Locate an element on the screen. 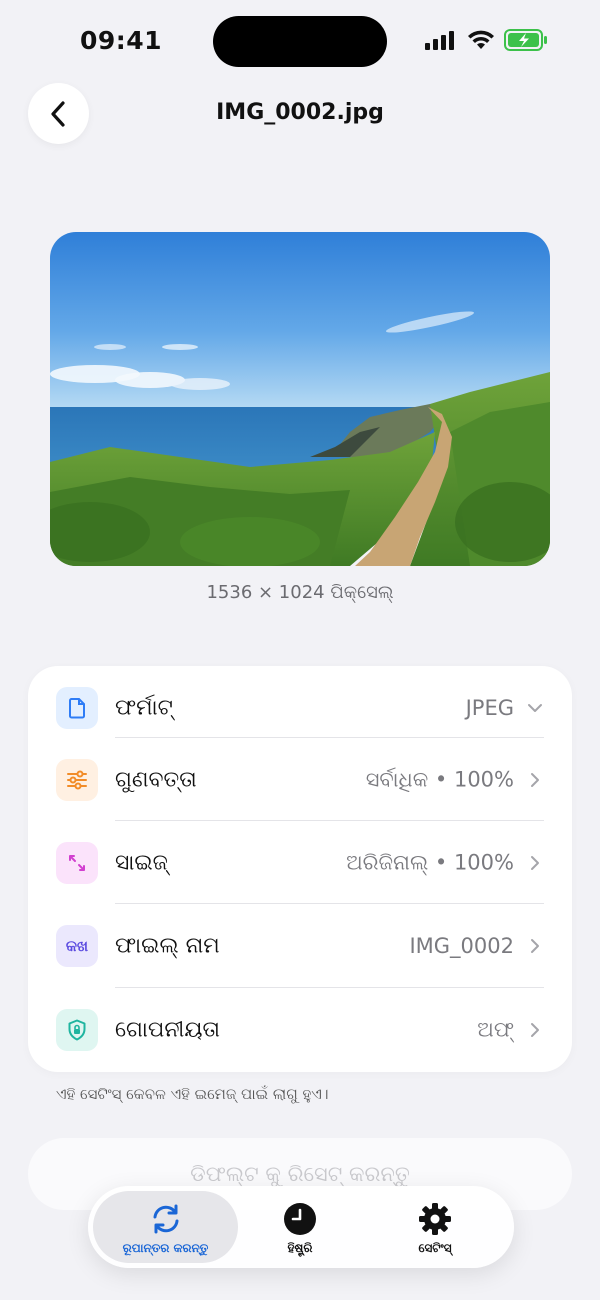 This screenshot has height=1300, width=600. status-time: 09:41 is located at coordinates (121, 40).